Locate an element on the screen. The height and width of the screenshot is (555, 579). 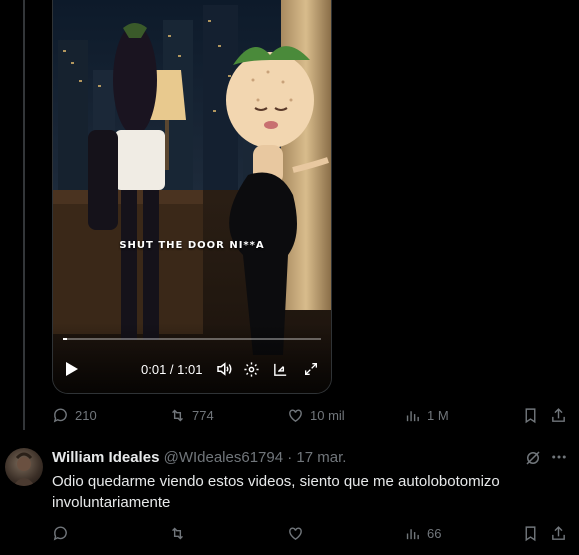
fullscreen-icon is located at coordinates (311, 369).